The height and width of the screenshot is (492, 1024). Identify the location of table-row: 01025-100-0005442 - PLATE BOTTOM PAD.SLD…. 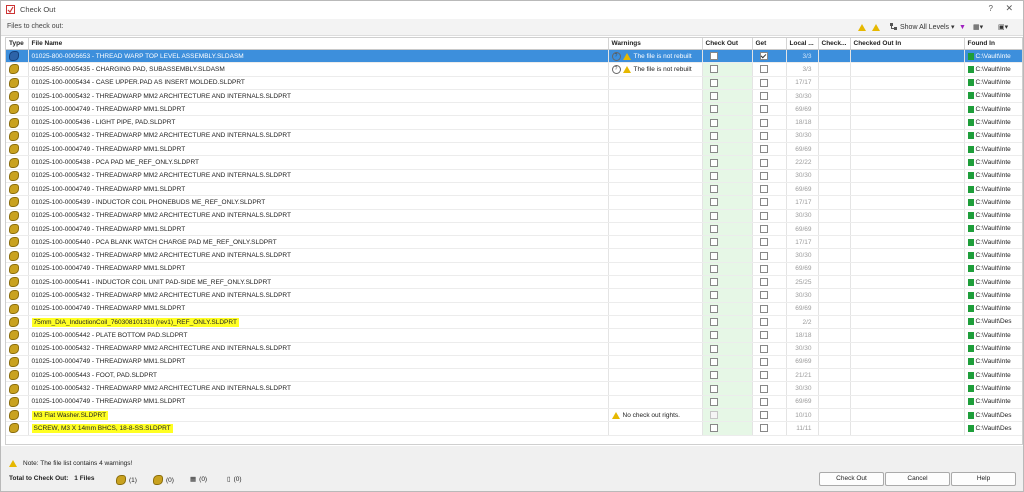
(514, 335).